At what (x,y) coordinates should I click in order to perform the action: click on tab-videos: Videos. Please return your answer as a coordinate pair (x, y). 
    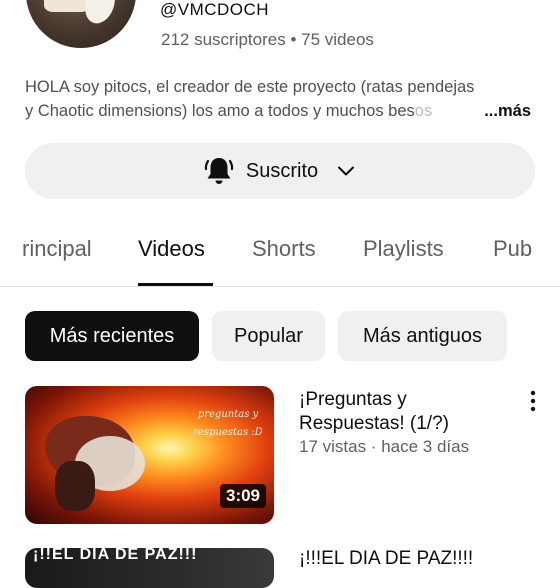
    Looking at the image, I should click on (171, 249).